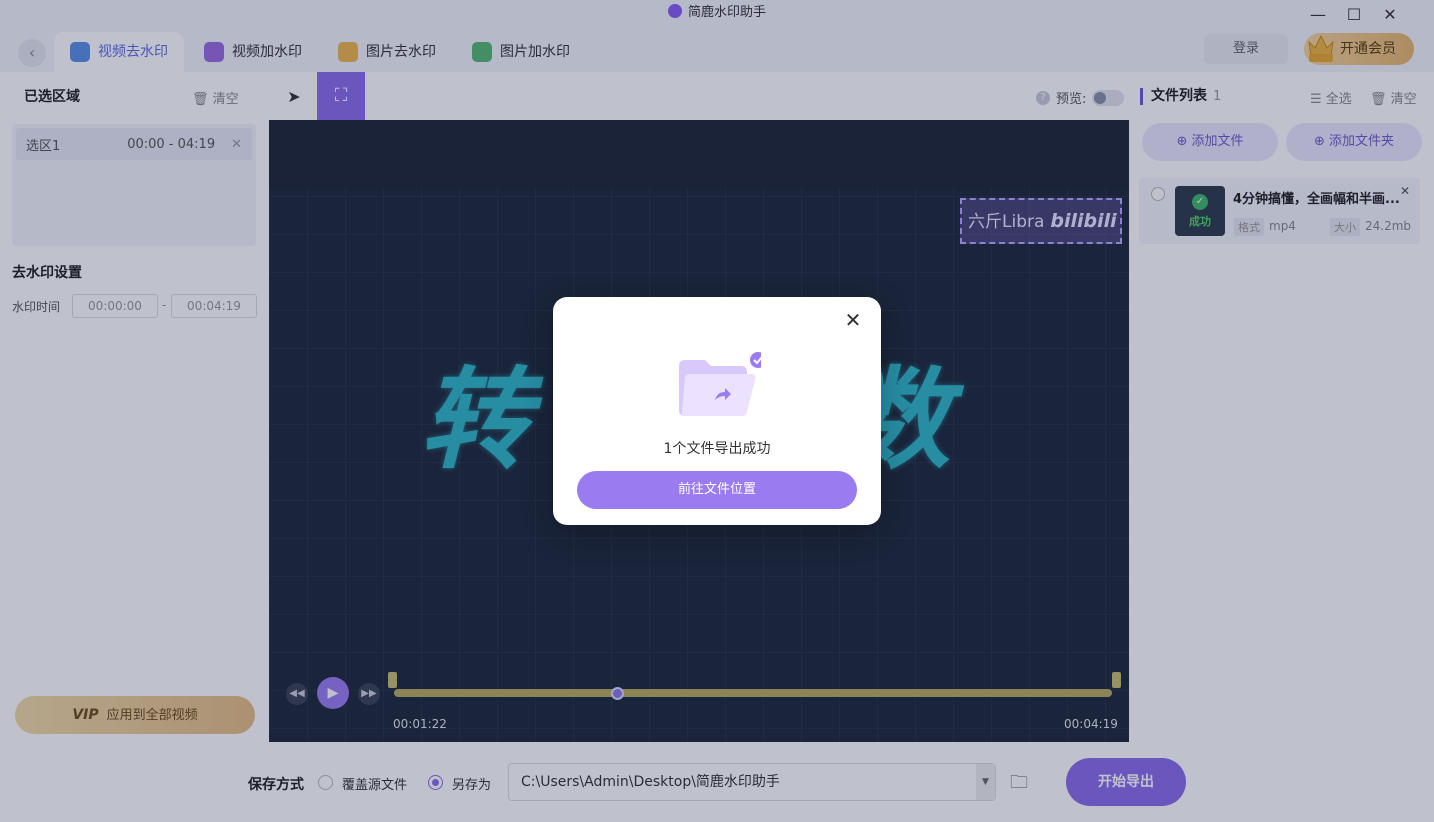  I want to click on close-icon: ✕, so click(853, 320).